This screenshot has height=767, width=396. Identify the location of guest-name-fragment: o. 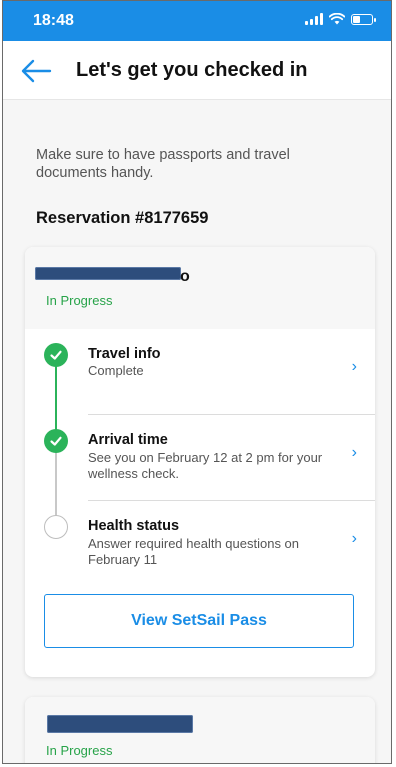
(185, 276).